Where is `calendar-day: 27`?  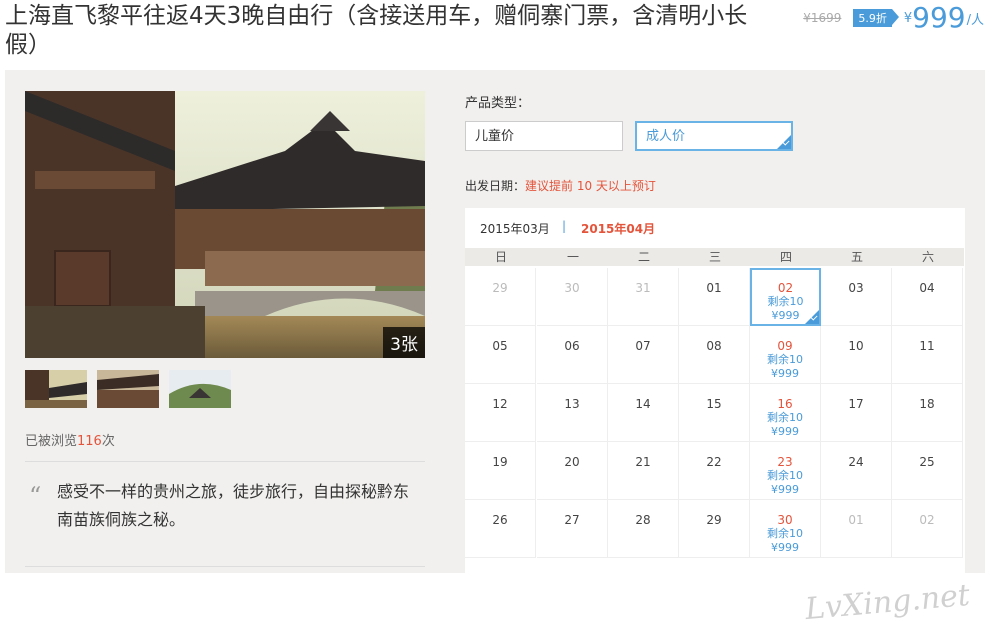 calendar-day: 27 is located at coordinates (572, 529).